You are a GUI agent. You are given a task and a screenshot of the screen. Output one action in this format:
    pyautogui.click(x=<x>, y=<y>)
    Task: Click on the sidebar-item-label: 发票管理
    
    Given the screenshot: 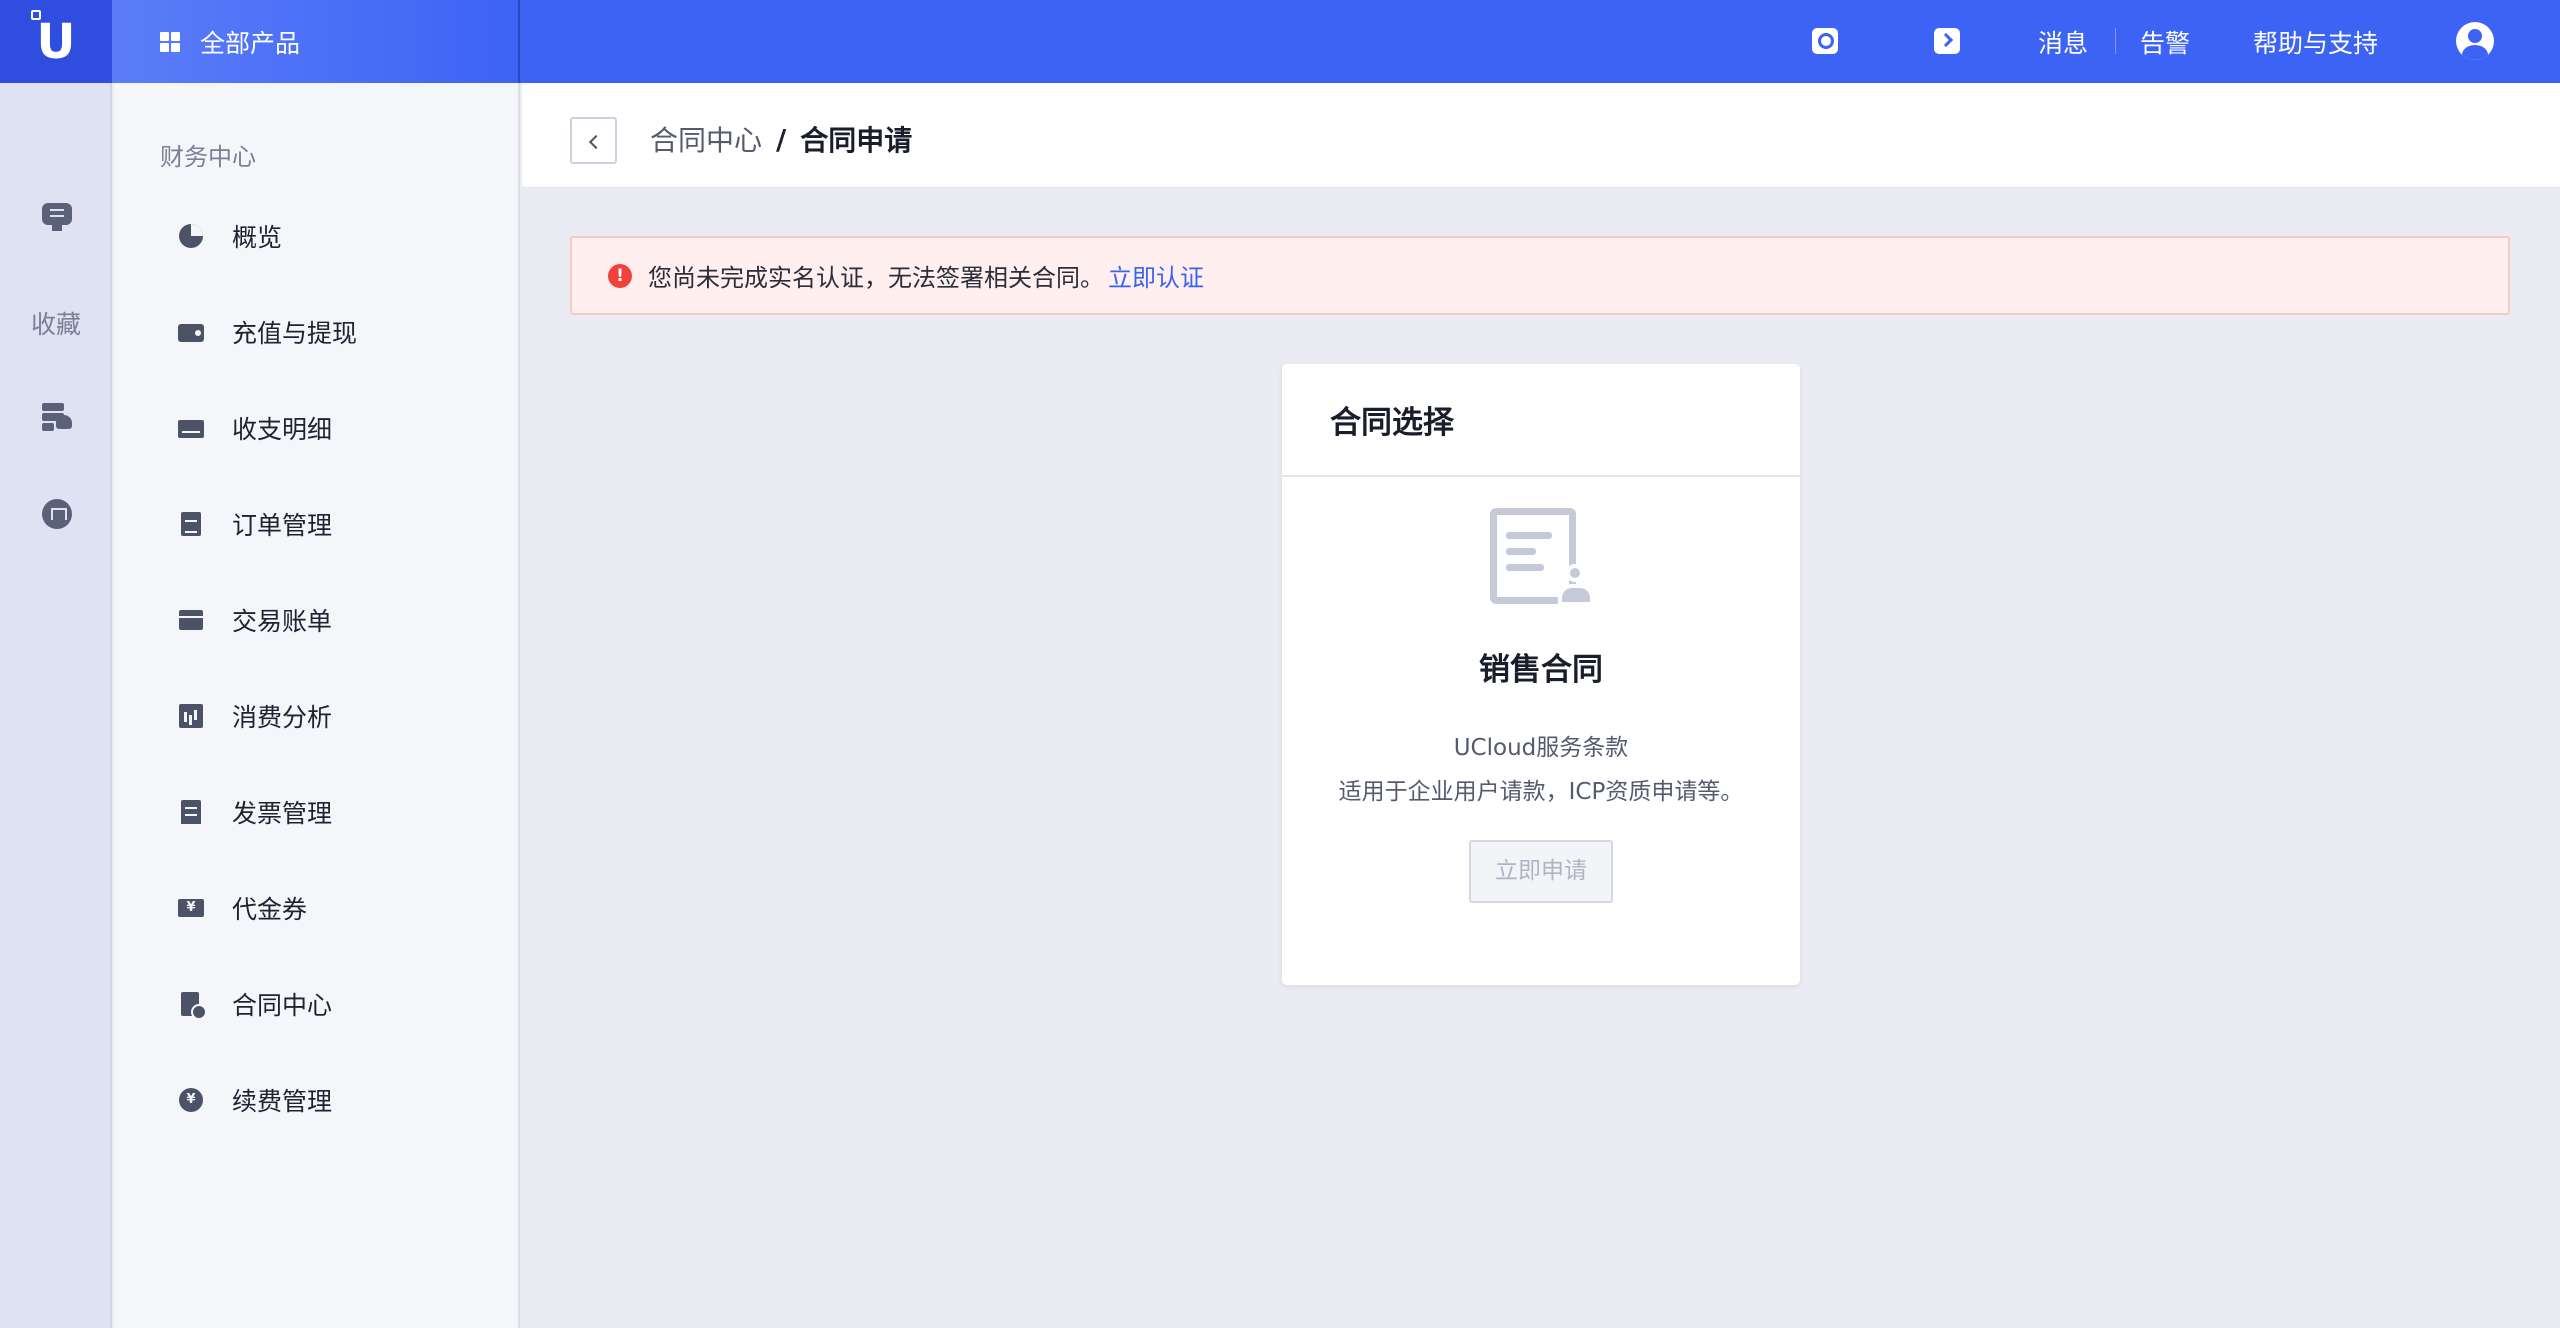 What is the action you would take?
    pyautogui.click(x=282, y=813)
    